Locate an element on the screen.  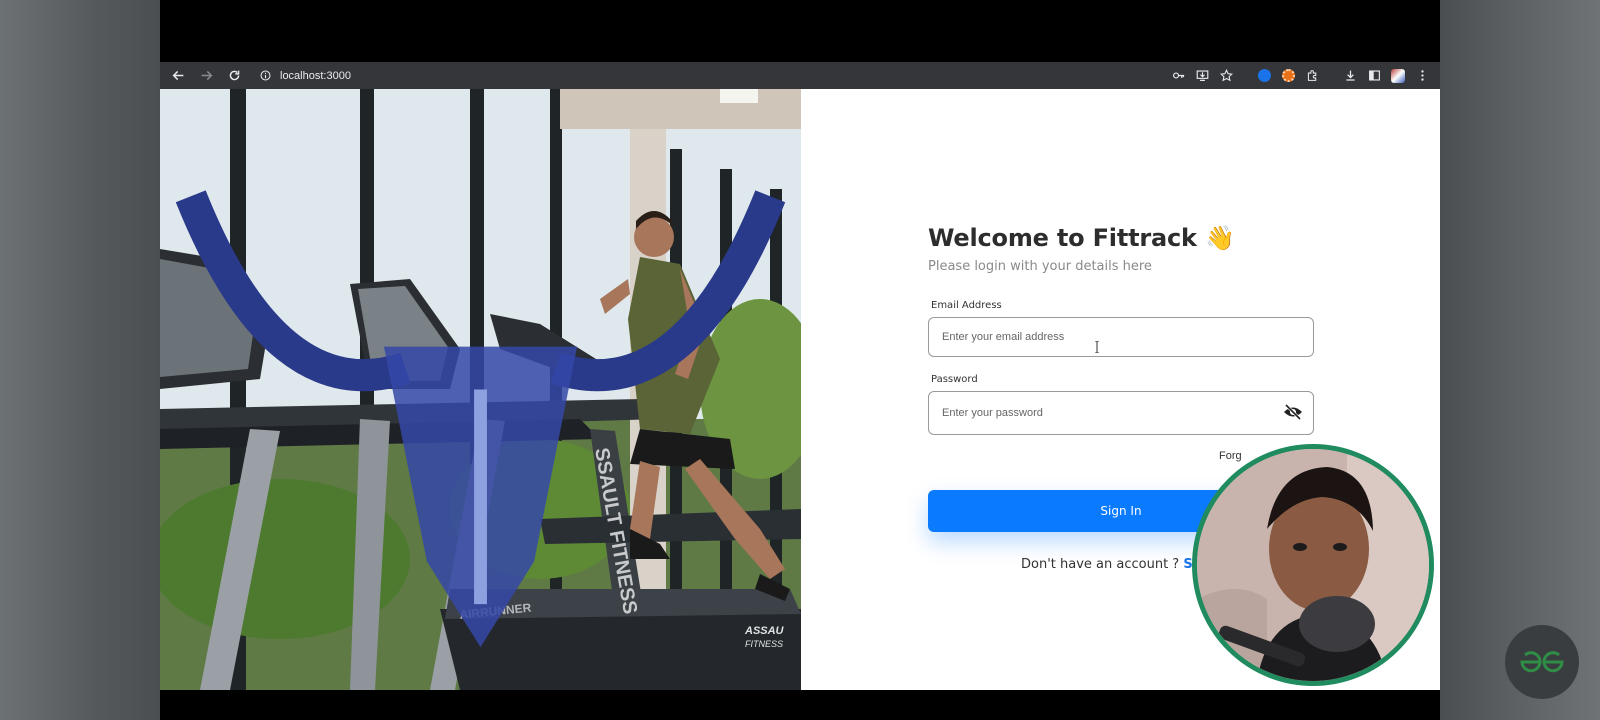
page-subtitle: Please login with your details here is located at coordinates (1040, 266).